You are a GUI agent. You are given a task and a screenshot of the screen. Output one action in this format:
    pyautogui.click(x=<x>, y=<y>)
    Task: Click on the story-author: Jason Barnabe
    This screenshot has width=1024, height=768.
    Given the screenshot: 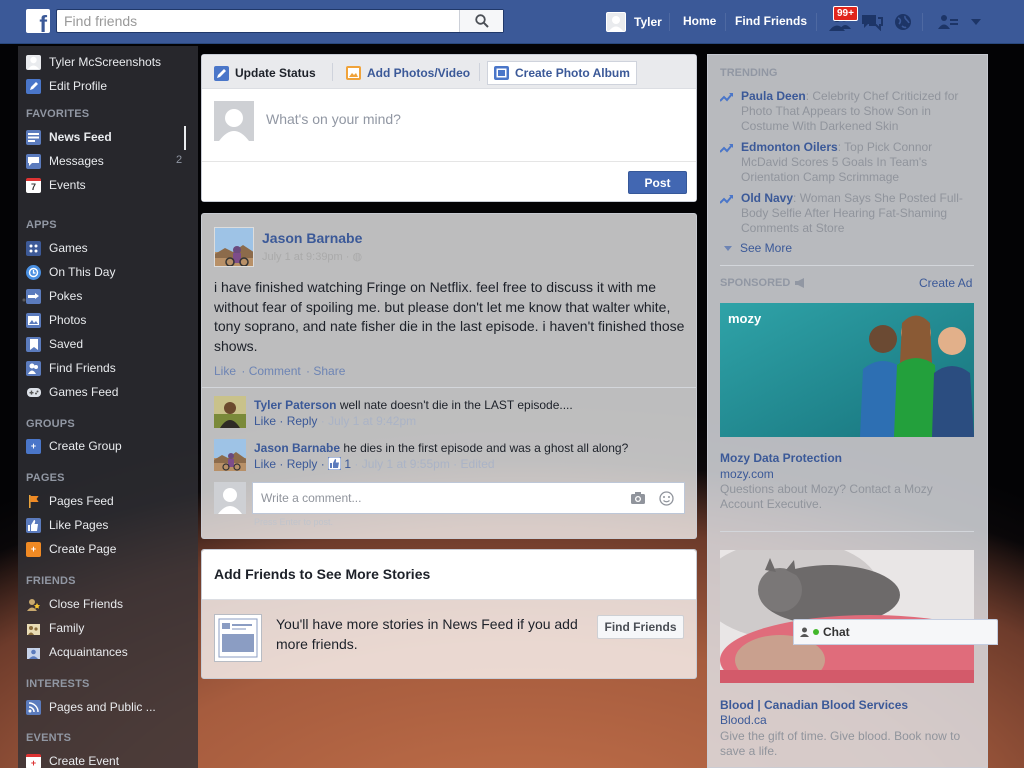 What is the action you would take?
    pyautogui.click(x=312, y=238)
    